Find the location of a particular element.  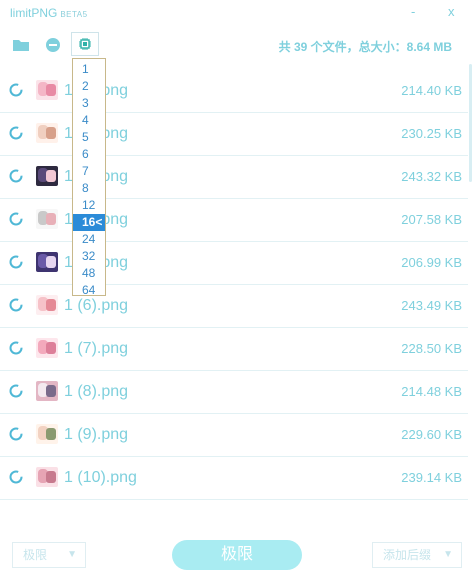

start-compress-button: 极限 is located at coordinates (237, 555).